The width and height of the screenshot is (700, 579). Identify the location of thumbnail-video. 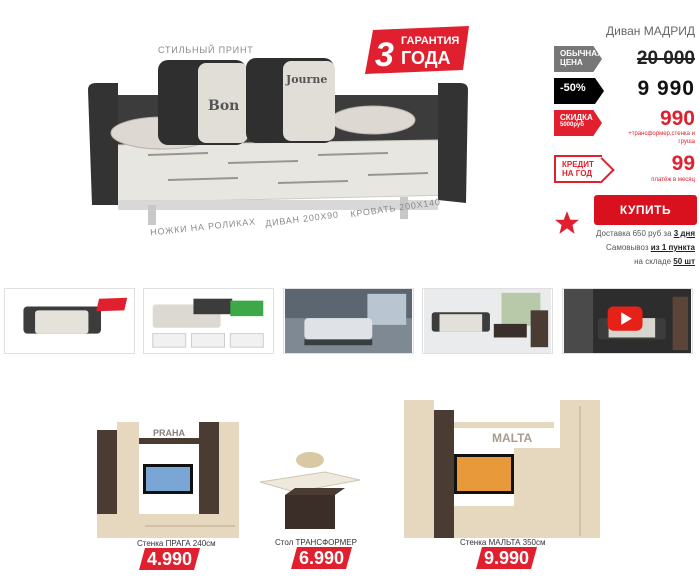
(627, 321).